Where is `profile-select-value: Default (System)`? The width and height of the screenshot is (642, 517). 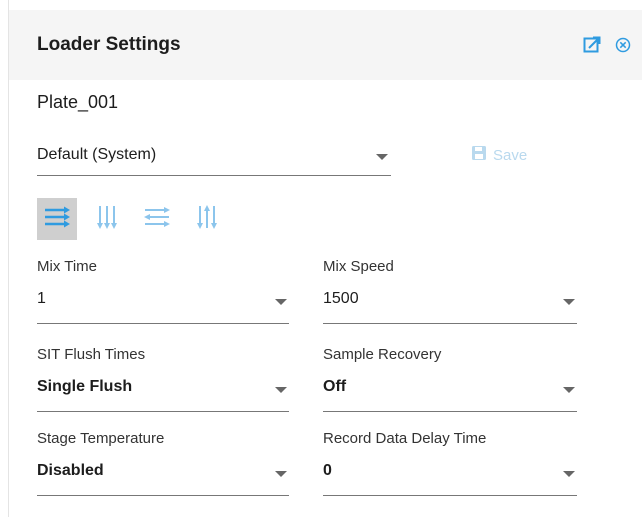 profile-select-value: Default (System) is located at coordinates (97, 154).